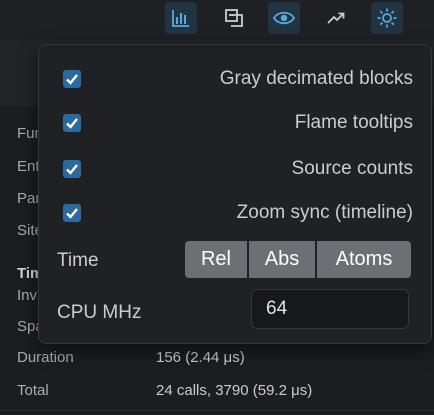  Describe the element at coordinates (353, 122) in the screenshot. I see `option-label: Flame tooltips` at that location.